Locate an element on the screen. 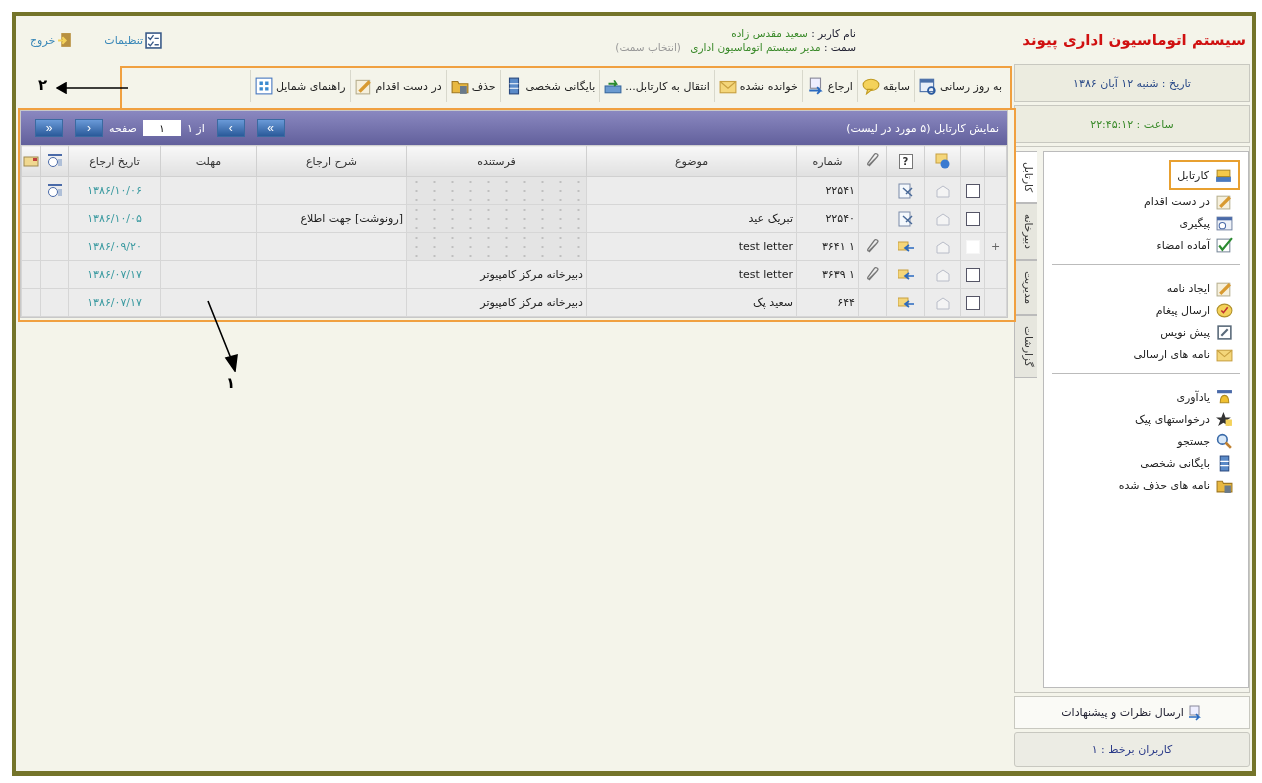 The height and width of the screenshot is (783, 1262). menu-item: کارتابل is located at coordinates (1204, 175).